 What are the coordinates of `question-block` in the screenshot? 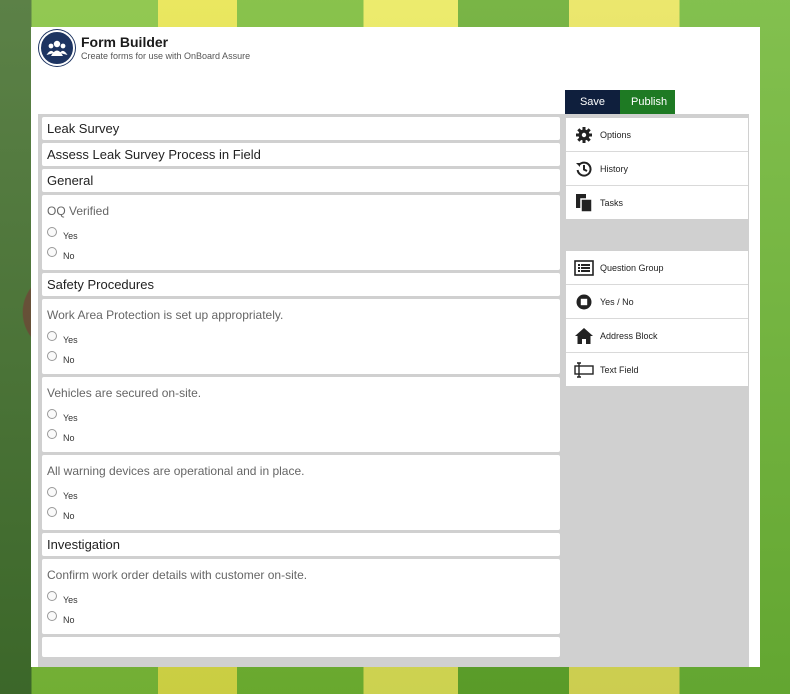 It's located at (301, 647).